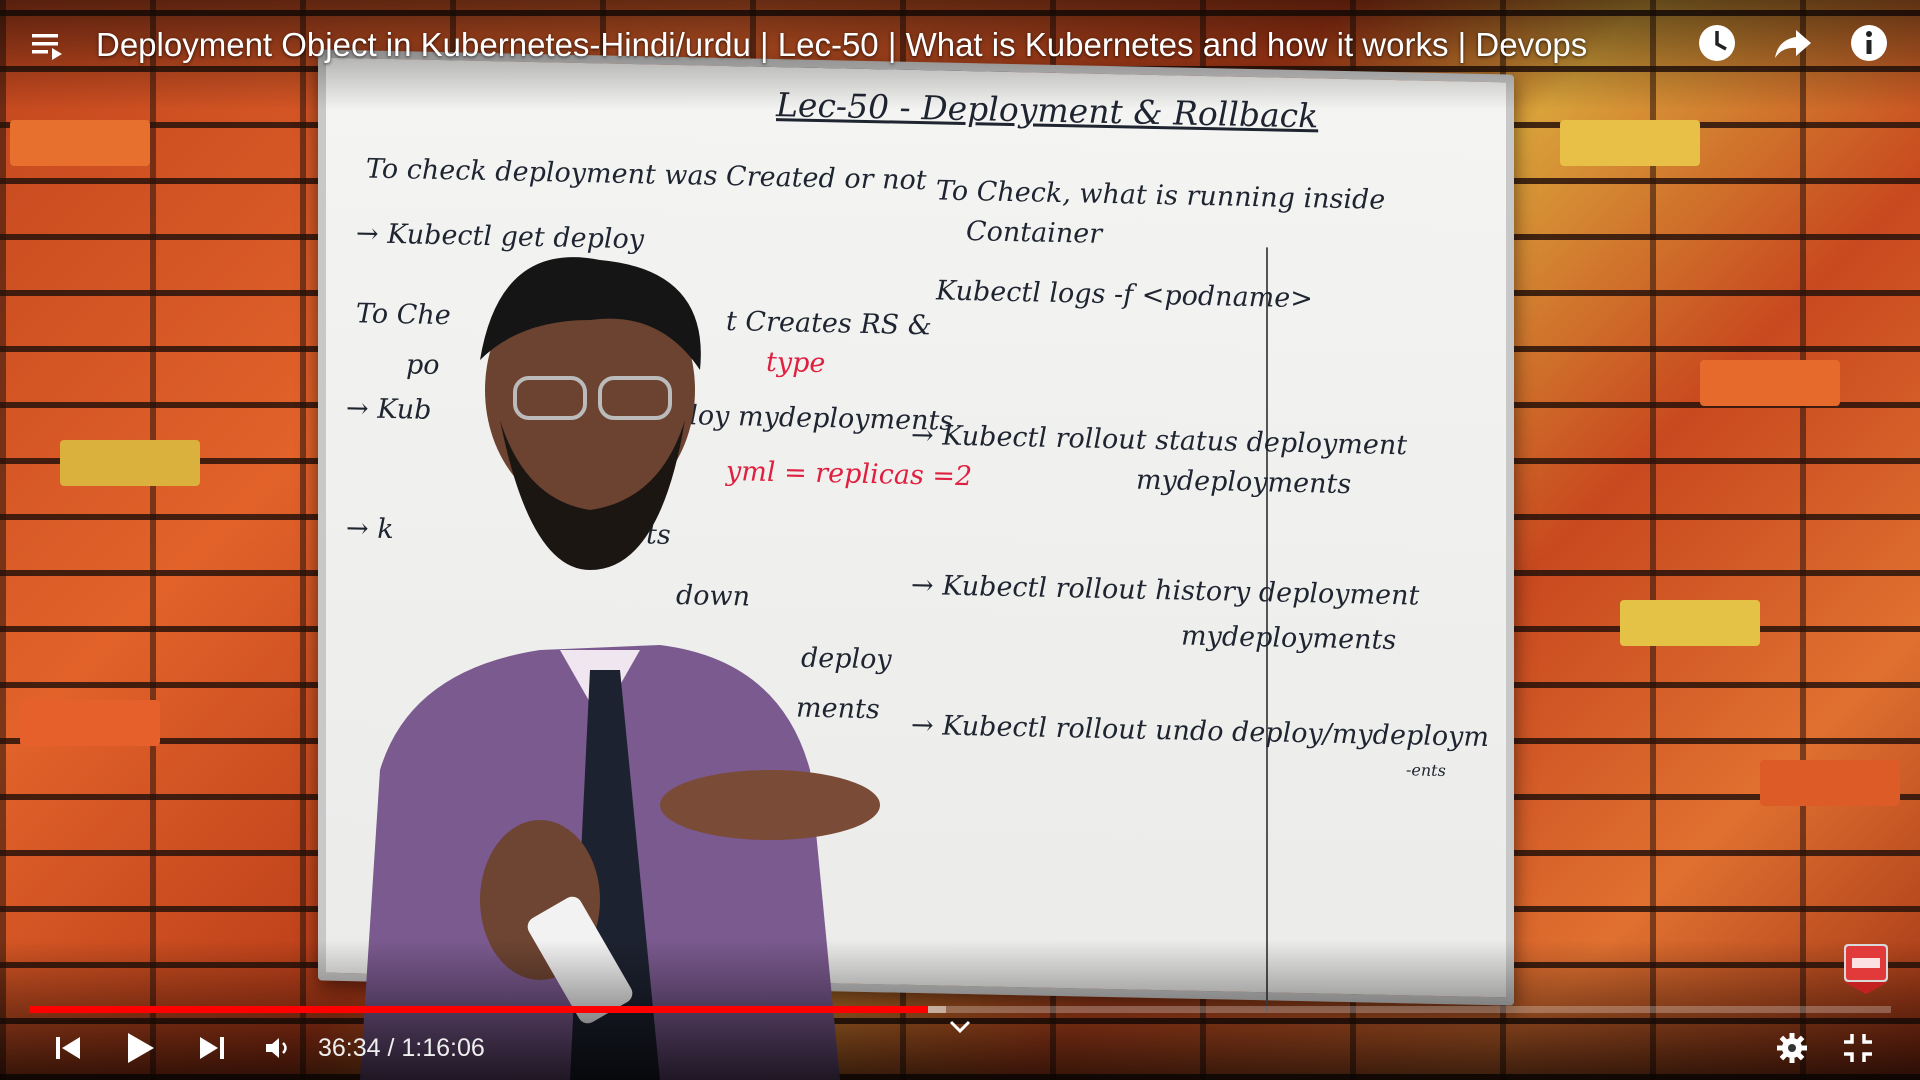 Image resolution: width=1920 pixels, height=1080 pixels. Describe the element at coordinates (1866, 969) in the screenshot. I see `subscribe-icon` at that location.